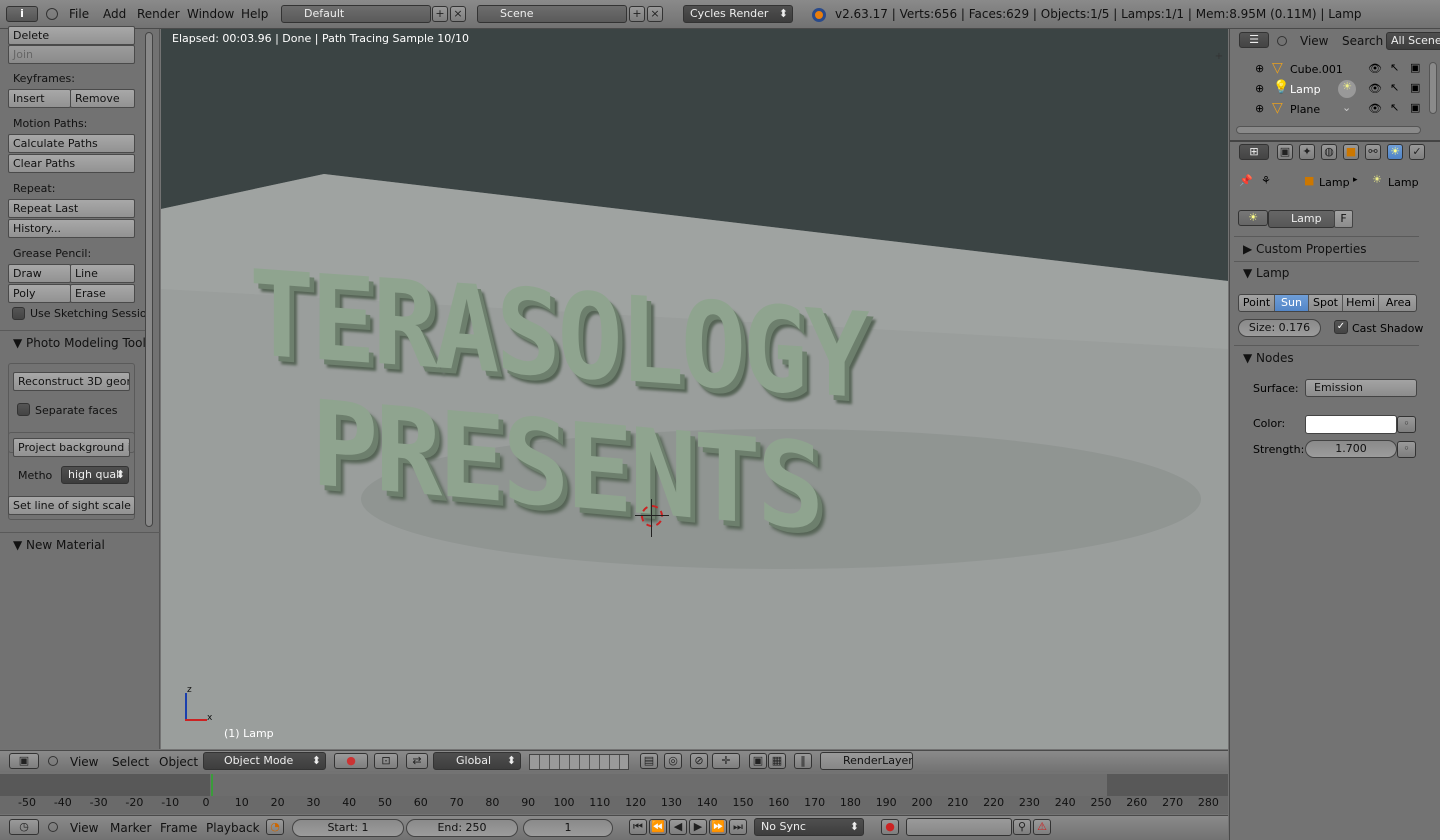  Describe the element at coordinates (130, 762) in the screenshot. I see `menu-select: Select` at that location.